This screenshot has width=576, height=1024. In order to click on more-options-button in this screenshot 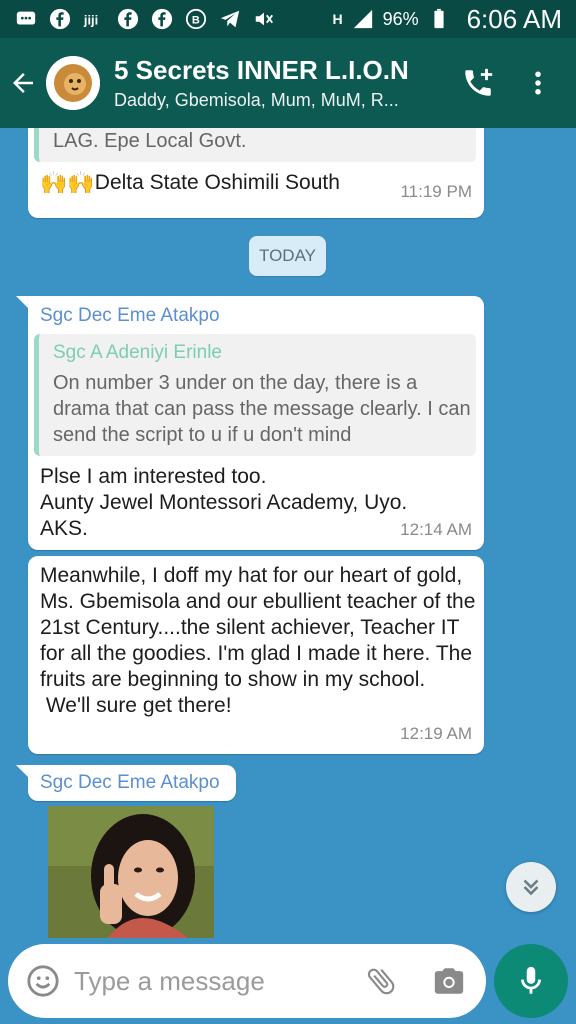, I will do `click(538, 83)`.